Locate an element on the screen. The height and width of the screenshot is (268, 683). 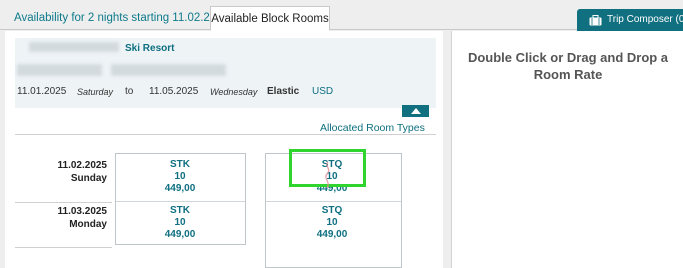
collapse-button is located at coordinates (415, 111).